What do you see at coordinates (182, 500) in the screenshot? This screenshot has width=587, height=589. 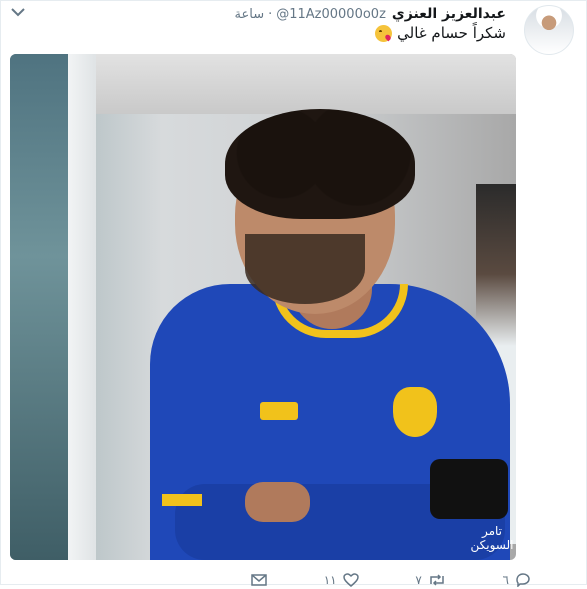 I see `sleeve-stripe` at bounding box center [182, 500].